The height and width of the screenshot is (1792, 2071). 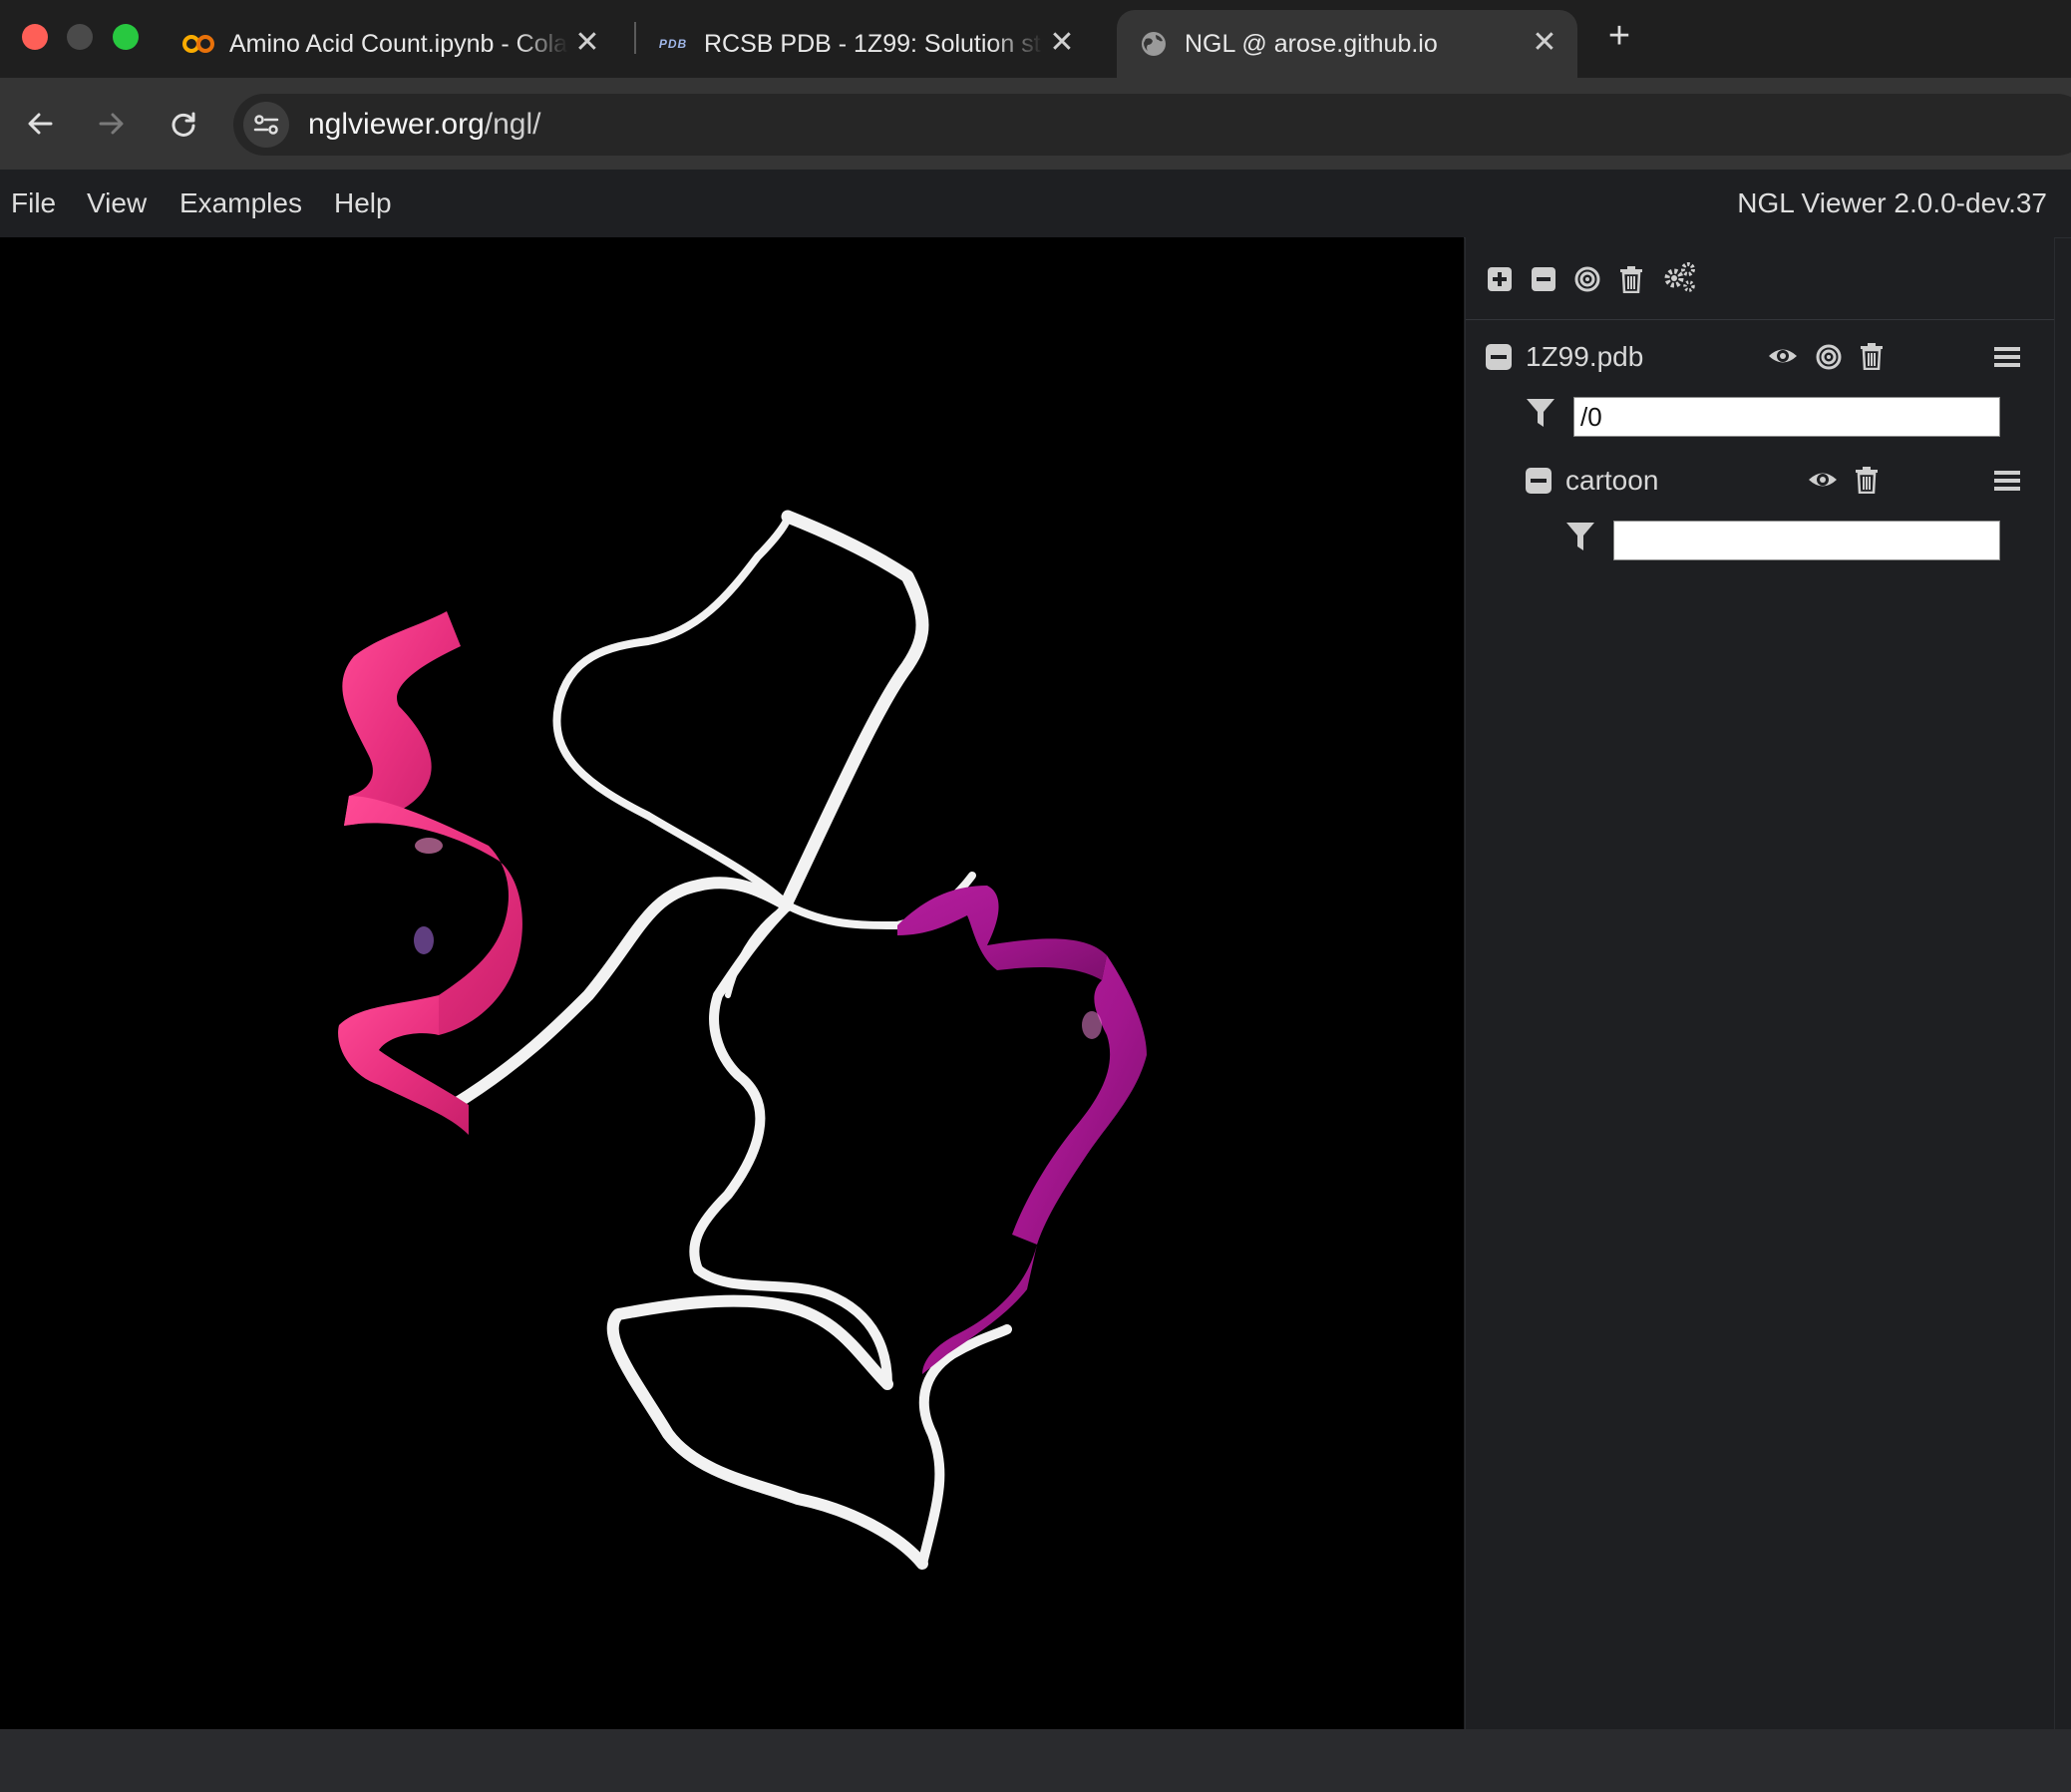 I want to click on menu-examples: Examples, so click(x=241, y=203).